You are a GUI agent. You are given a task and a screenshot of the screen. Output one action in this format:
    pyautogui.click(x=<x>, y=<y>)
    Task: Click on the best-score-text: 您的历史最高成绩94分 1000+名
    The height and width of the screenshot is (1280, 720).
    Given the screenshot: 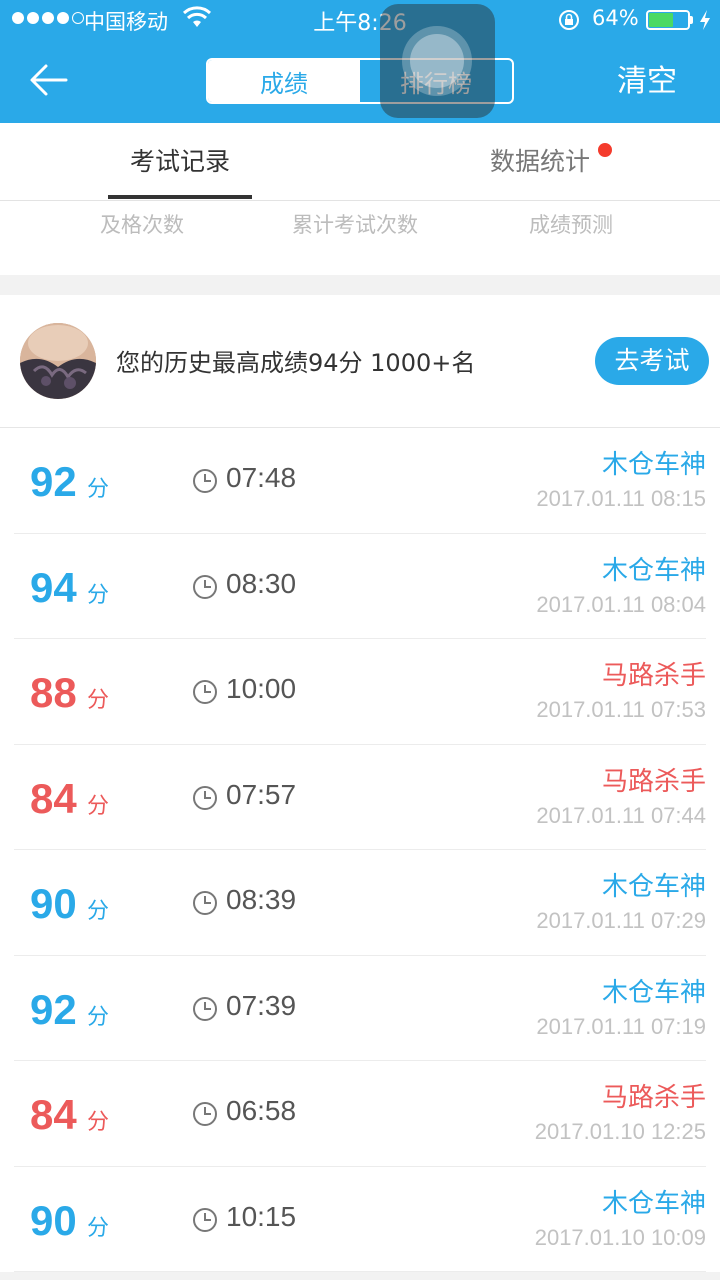 What is the action you would take?
    pyautogui.click(x=296, y=363)
    